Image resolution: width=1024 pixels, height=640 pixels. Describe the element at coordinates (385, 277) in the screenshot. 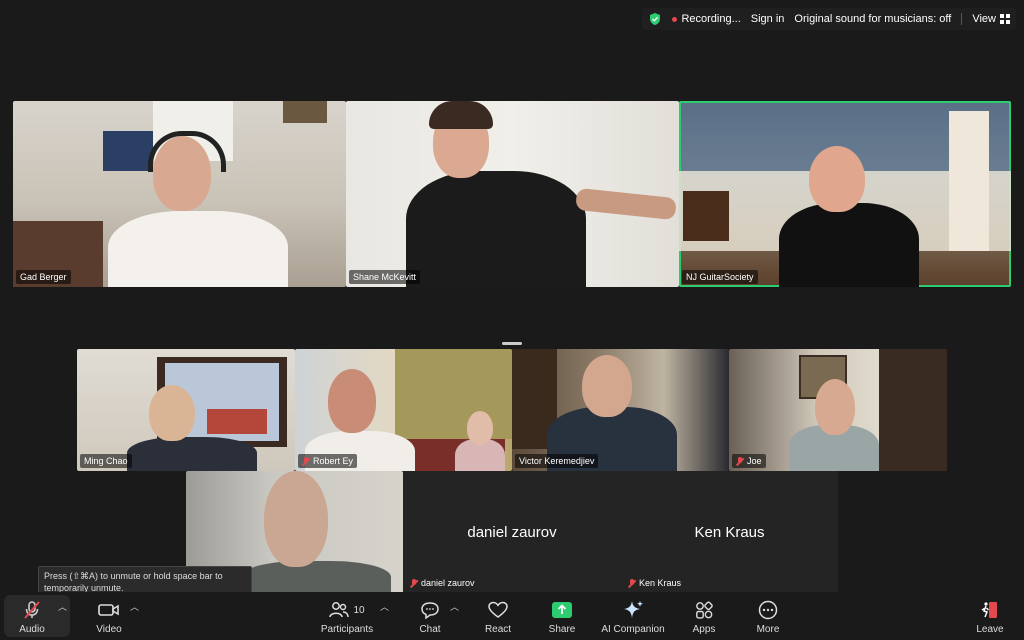

I see `participant-name-tag: Shane McKevitt` at that location.